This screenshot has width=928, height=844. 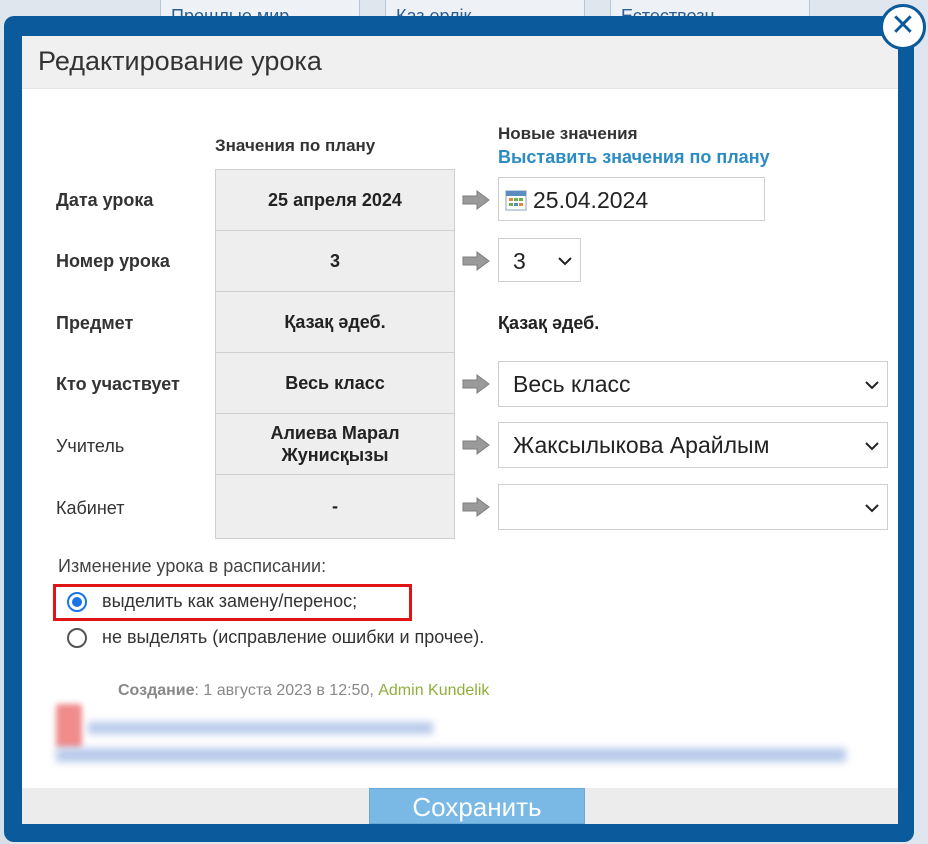 I want to click on creation-label: Создание, so click(x=156, y=690).